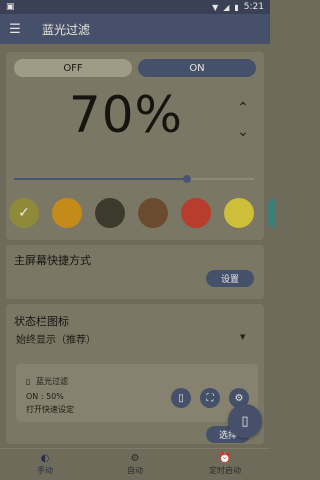  Describe the element at coordinates (41, 321) in the screenshot. I see `status-icon-title: 状态栏图标` at that location.